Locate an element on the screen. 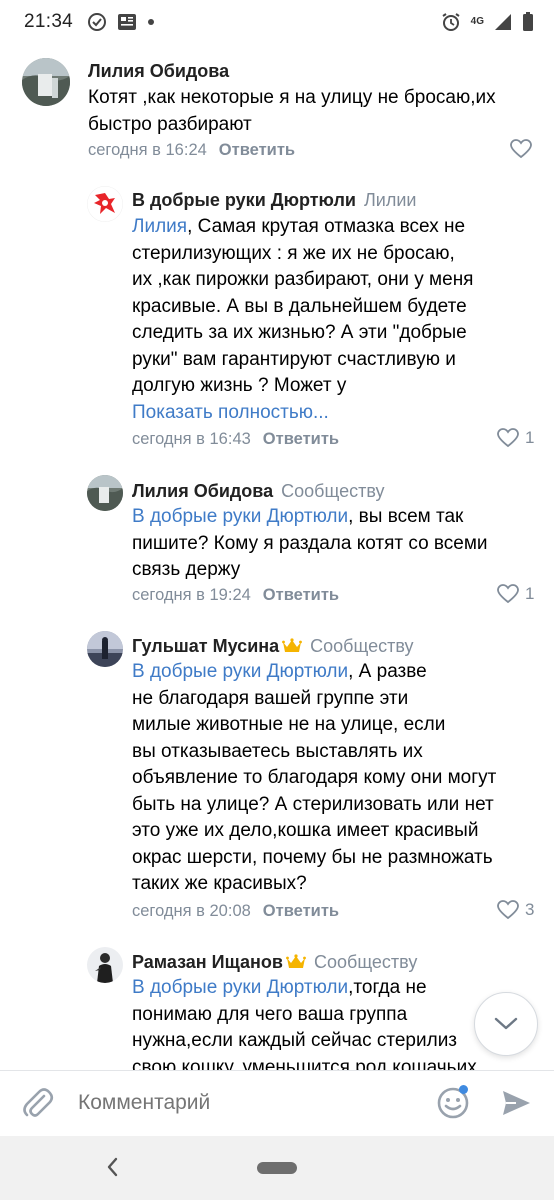  comment-author: Рамазан Ищанов is located at coordinates (207, 962).